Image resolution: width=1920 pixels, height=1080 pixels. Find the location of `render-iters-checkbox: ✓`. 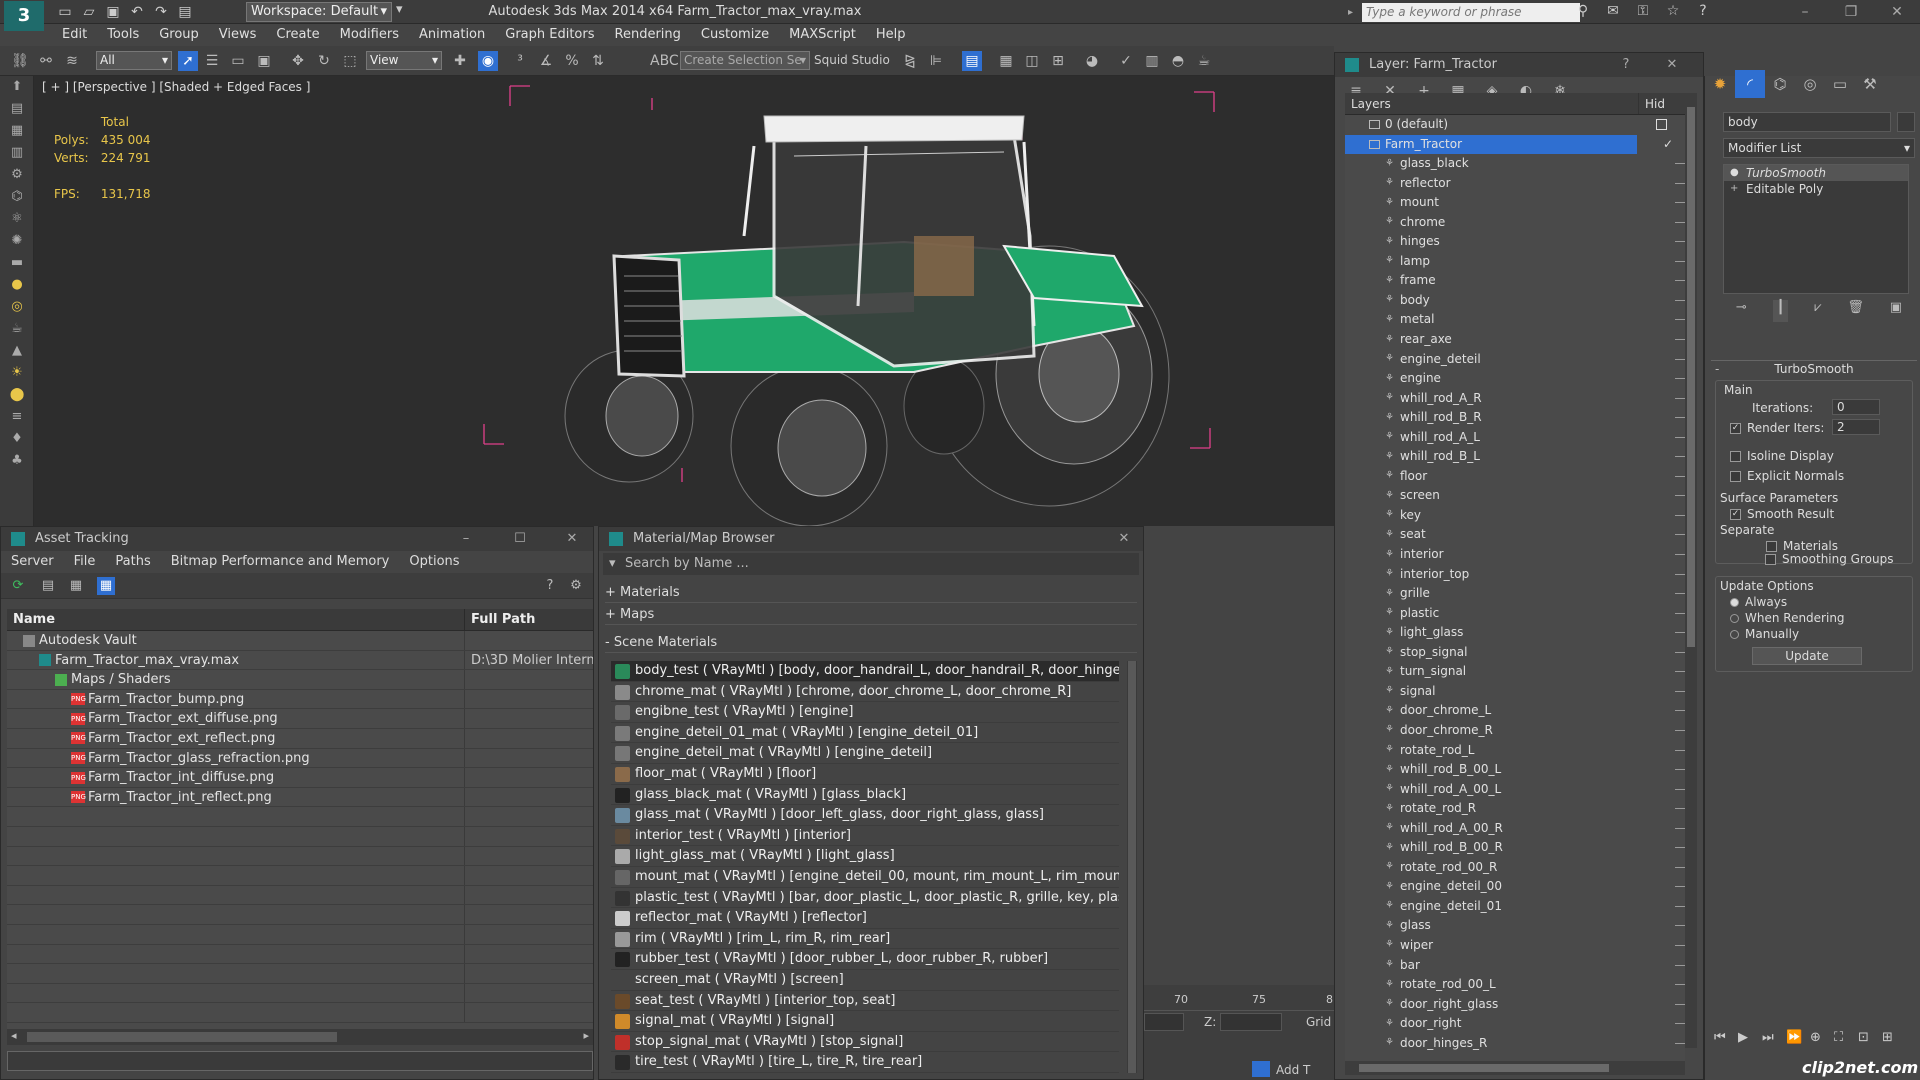

render-iters-checkbox: ✓ is located at coordinates (1735, 428).